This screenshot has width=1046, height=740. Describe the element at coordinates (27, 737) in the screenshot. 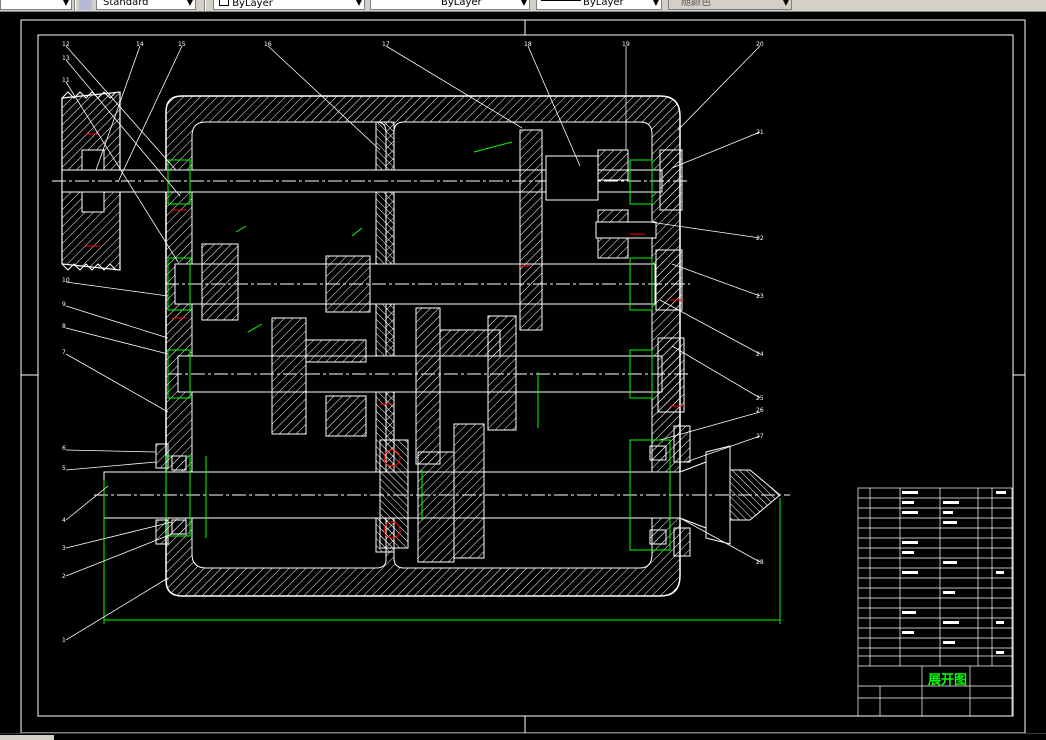

I see `model-tab` at that location.